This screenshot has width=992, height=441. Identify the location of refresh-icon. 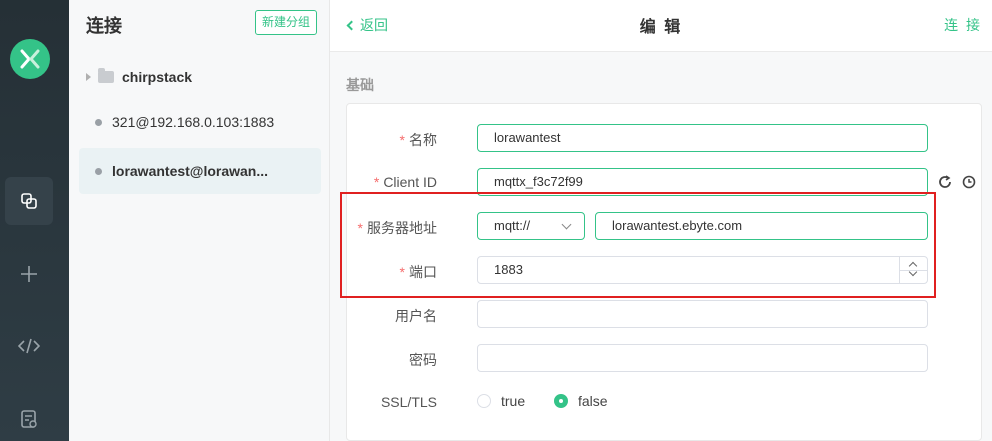
(945, 182).